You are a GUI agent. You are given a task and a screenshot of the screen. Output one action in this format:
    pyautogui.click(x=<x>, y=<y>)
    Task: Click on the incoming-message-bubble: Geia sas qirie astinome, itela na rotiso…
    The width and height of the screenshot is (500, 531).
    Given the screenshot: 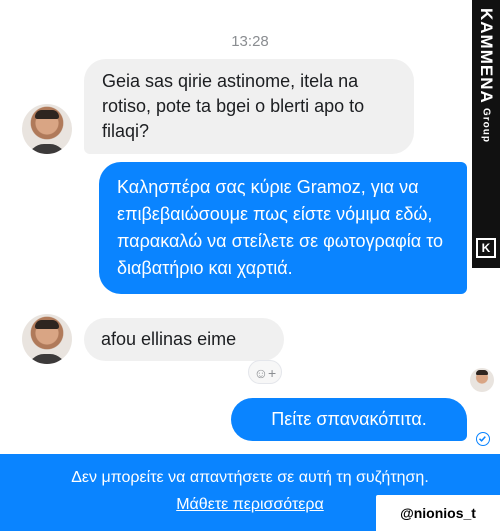 What is the action you would take?
    pyautogui.click(x=249, y=106)
    